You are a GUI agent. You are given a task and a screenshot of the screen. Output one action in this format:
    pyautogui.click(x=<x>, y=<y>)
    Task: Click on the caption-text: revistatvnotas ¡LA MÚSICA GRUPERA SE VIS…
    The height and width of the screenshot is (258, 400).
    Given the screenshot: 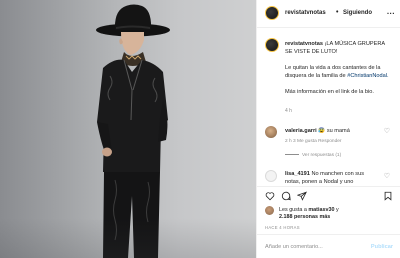 What is the action you would take?
    pyautogui.click(x=339, y=68)
    